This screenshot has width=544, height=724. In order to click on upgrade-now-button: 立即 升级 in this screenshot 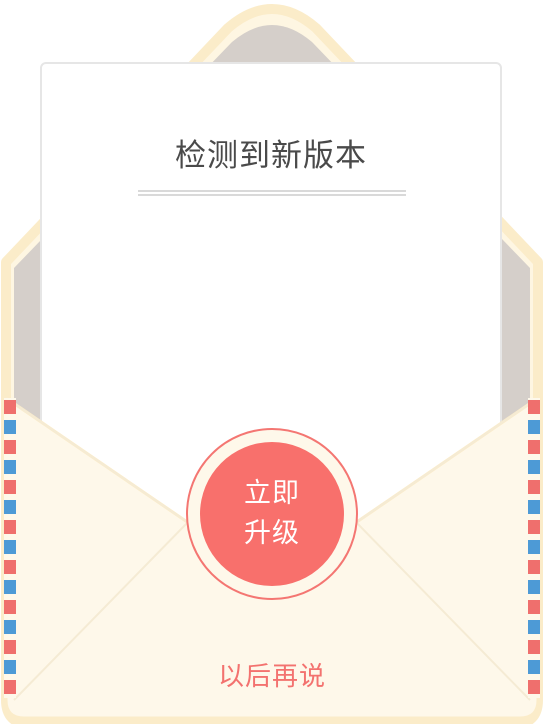, I will do `click(272, 514)`.